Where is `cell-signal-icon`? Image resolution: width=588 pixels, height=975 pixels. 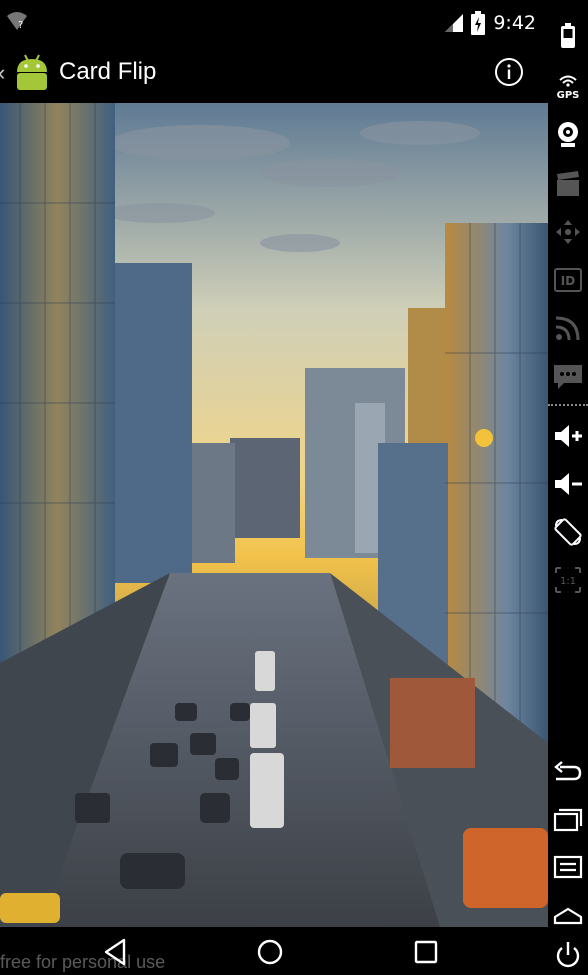
cell-signal-icon is located at coordinates (454, 23).